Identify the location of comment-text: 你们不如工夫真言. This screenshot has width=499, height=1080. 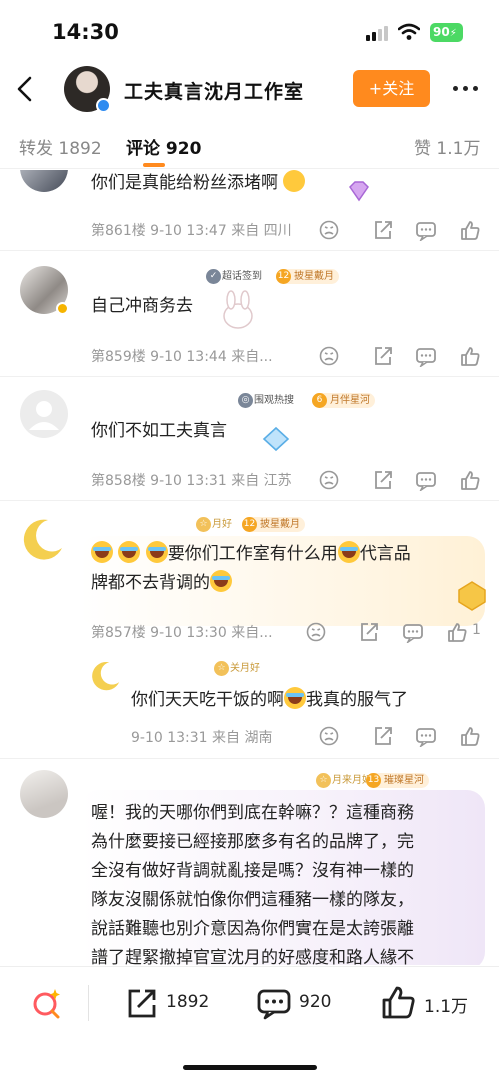
(159, 431).